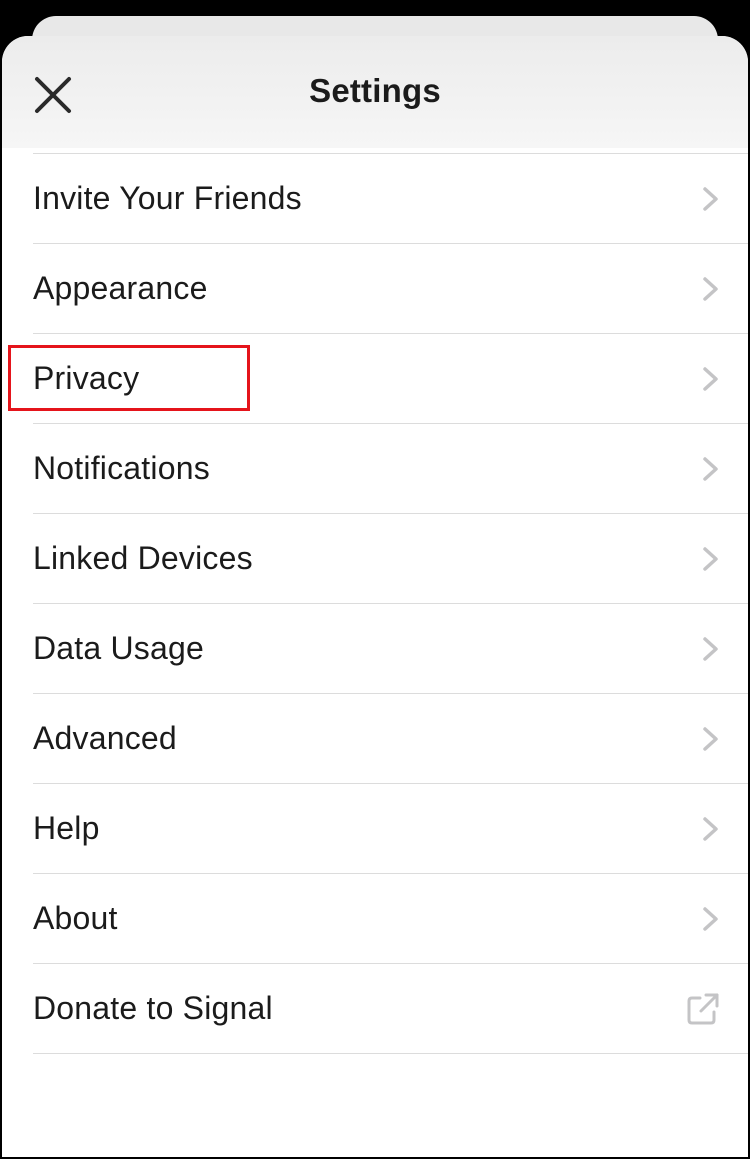 This screenshot has width=750, height=1159. I want to click on settings-item-label: Advanced, so click(105, 738).